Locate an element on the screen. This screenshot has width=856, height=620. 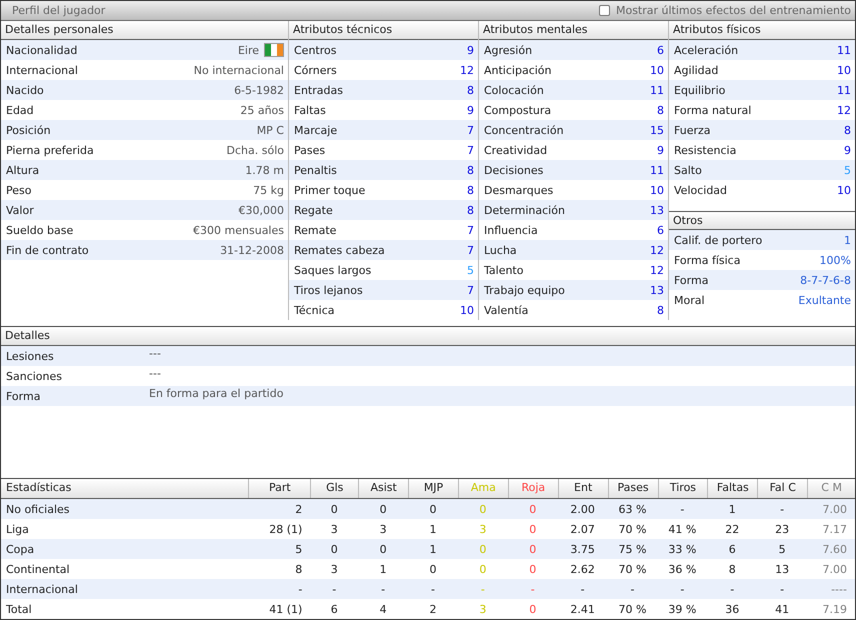
attribute-value: 1 is located at coordinates (847, 240).